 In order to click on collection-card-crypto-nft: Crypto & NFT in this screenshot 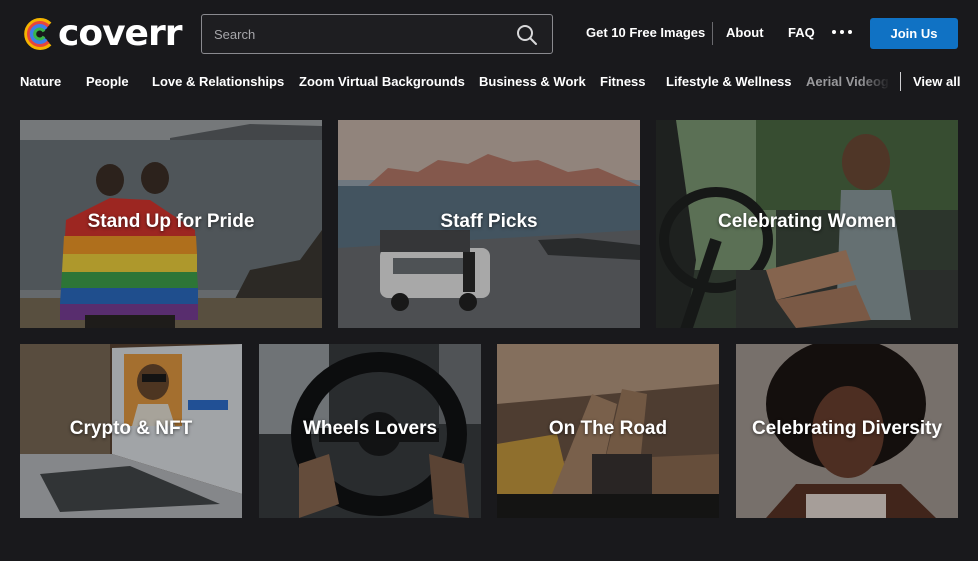, I will do `click(131, 431)`.